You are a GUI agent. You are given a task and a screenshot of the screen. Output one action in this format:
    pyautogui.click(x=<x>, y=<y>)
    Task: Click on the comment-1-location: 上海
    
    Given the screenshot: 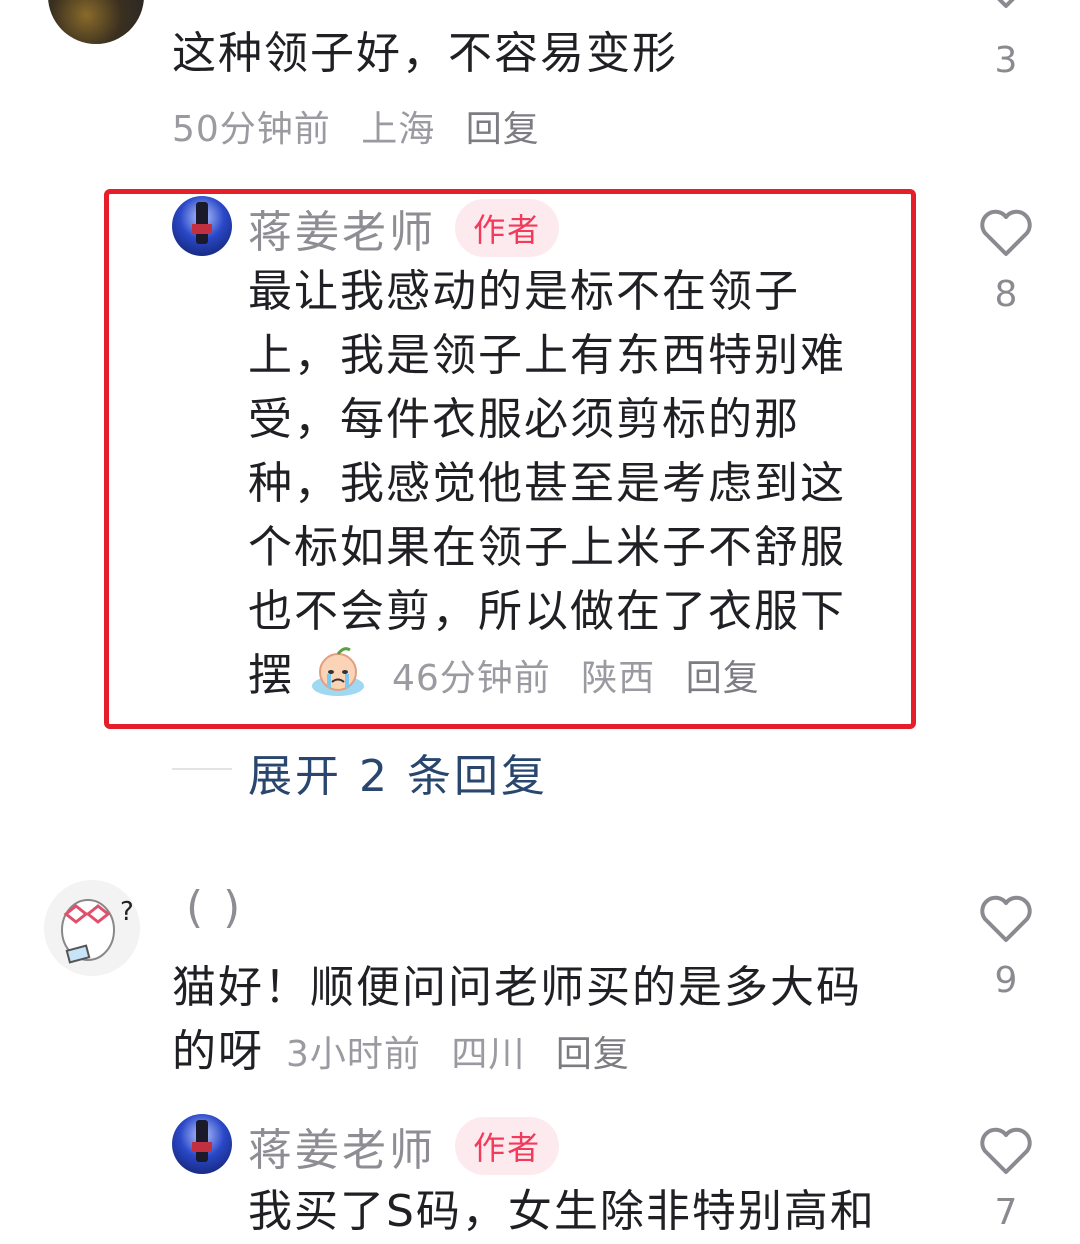 What is the action you would take?
    pyautogui.click(x=398, y=129)
    